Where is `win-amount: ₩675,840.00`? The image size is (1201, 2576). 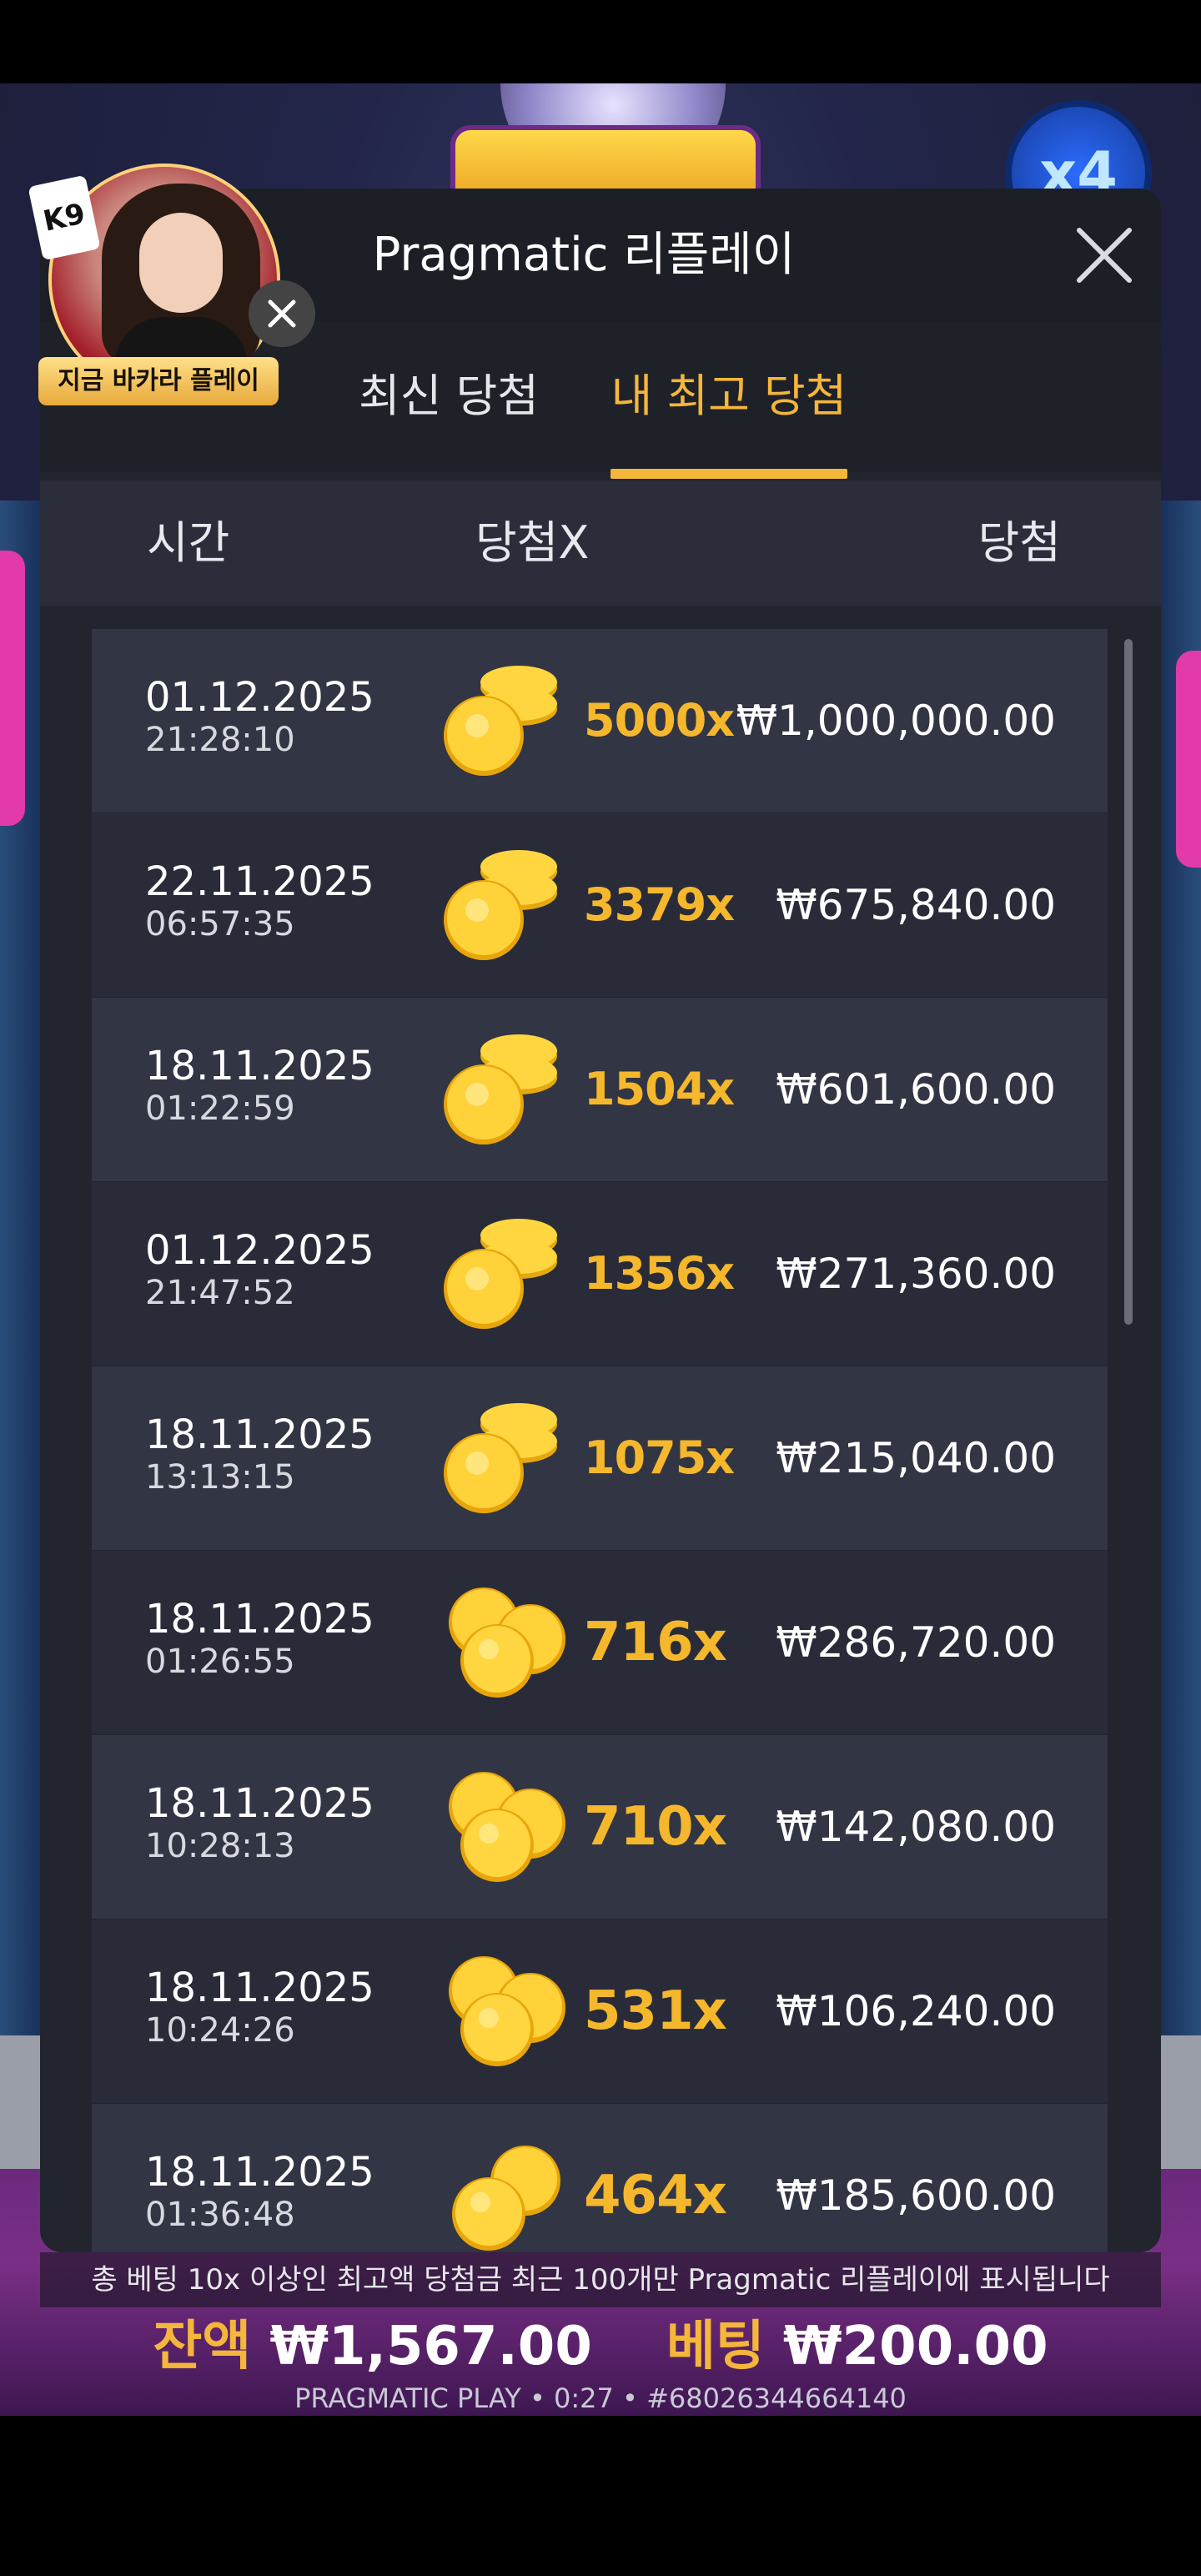
win-amount: ₩675,840.00 is located at coordinates (916, 905).